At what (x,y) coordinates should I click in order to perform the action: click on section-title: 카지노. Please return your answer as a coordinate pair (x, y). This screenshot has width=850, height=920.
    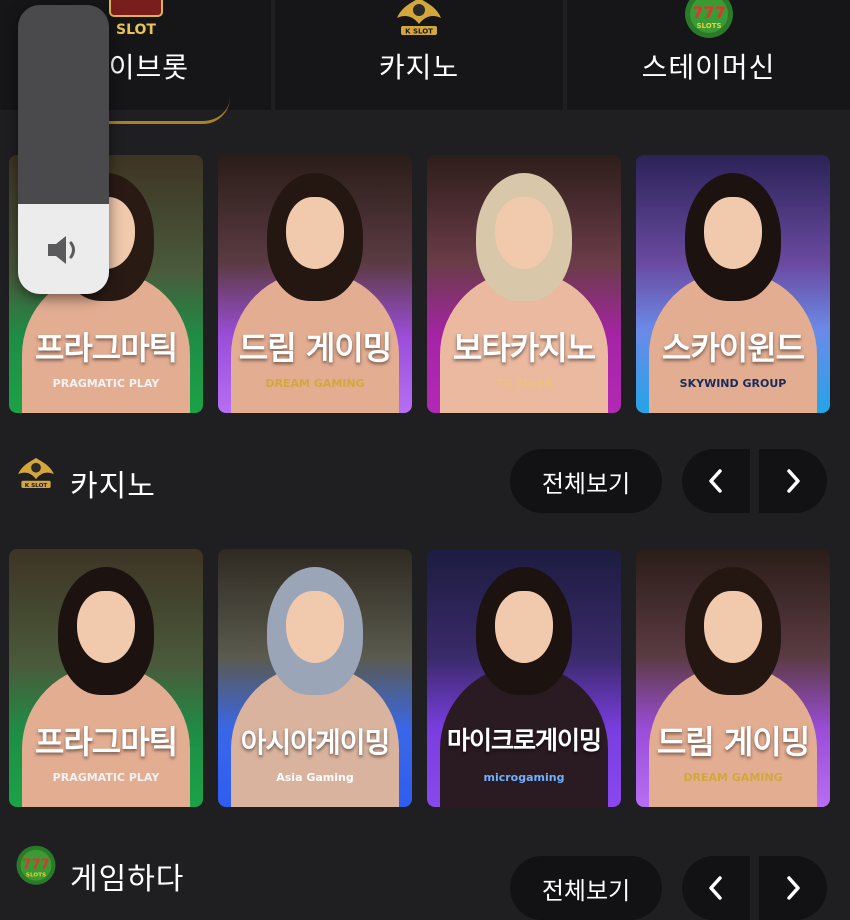
    Looking at the image, I should click on (113, 486).